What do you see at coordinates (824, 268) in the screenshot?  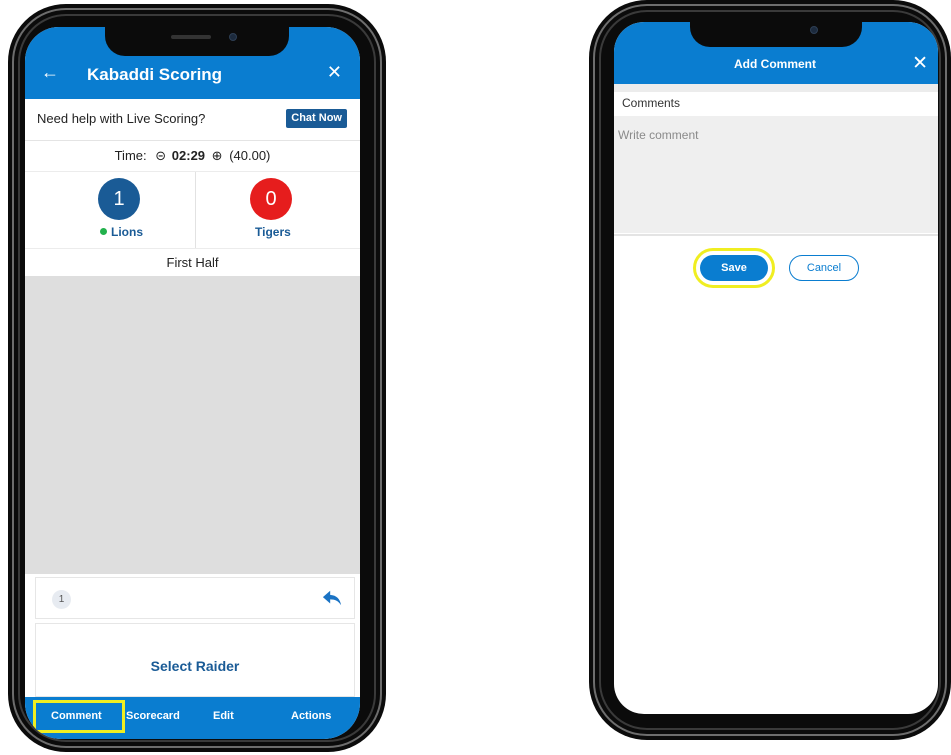 I see `cancel-button: Cancel` at bounding box center [824, 268].